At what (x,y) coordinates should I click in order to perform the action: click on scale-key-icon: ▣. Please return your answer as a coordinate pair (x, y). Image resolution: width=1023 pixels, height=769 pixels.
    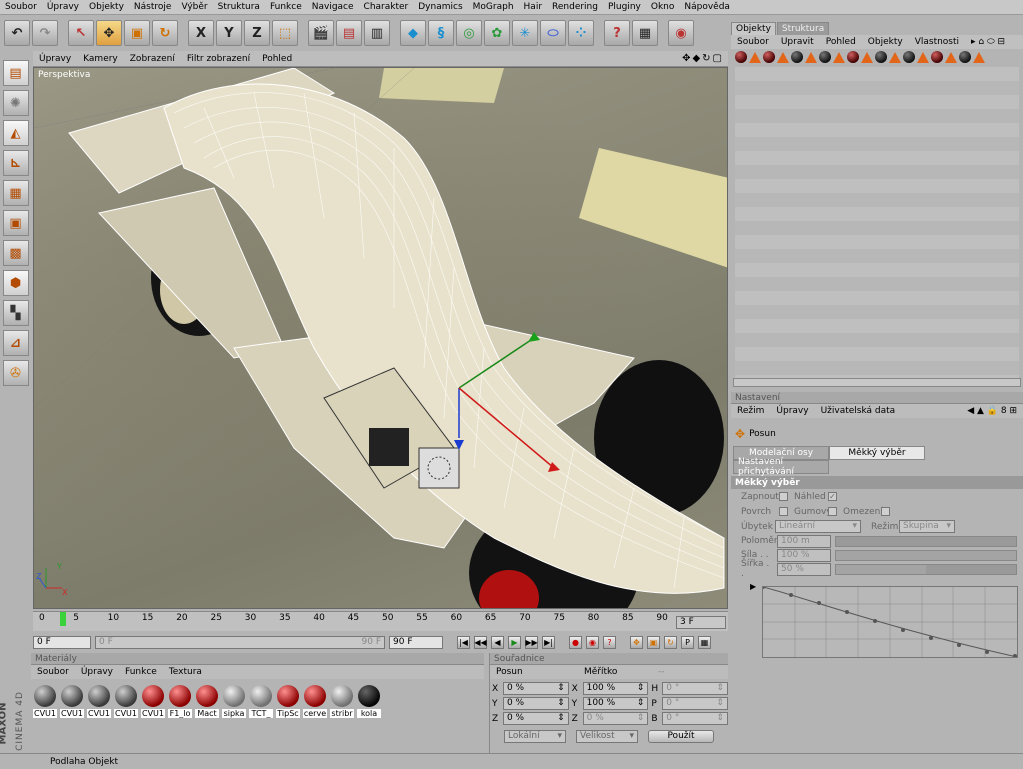
    Looking at the image, I should click on (653, 642).